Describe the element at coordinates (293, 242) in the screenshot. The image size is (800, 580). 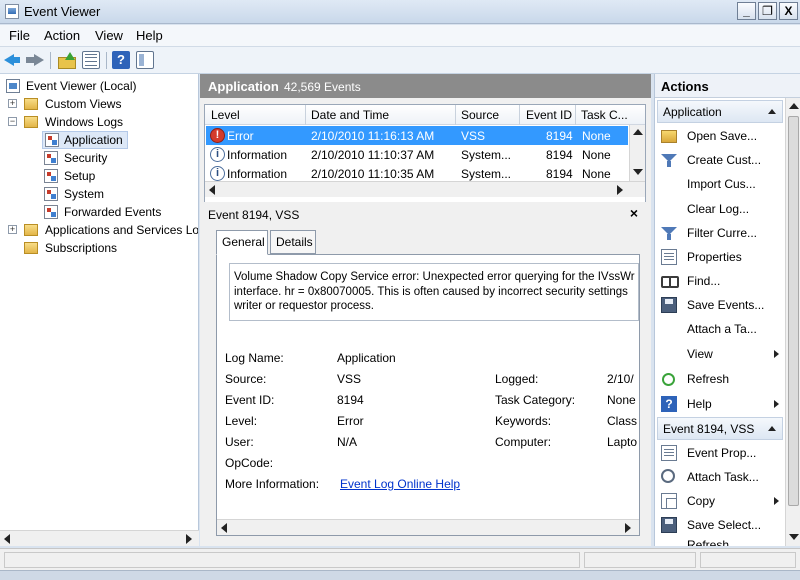
I see `tab-details: Details` at that location.